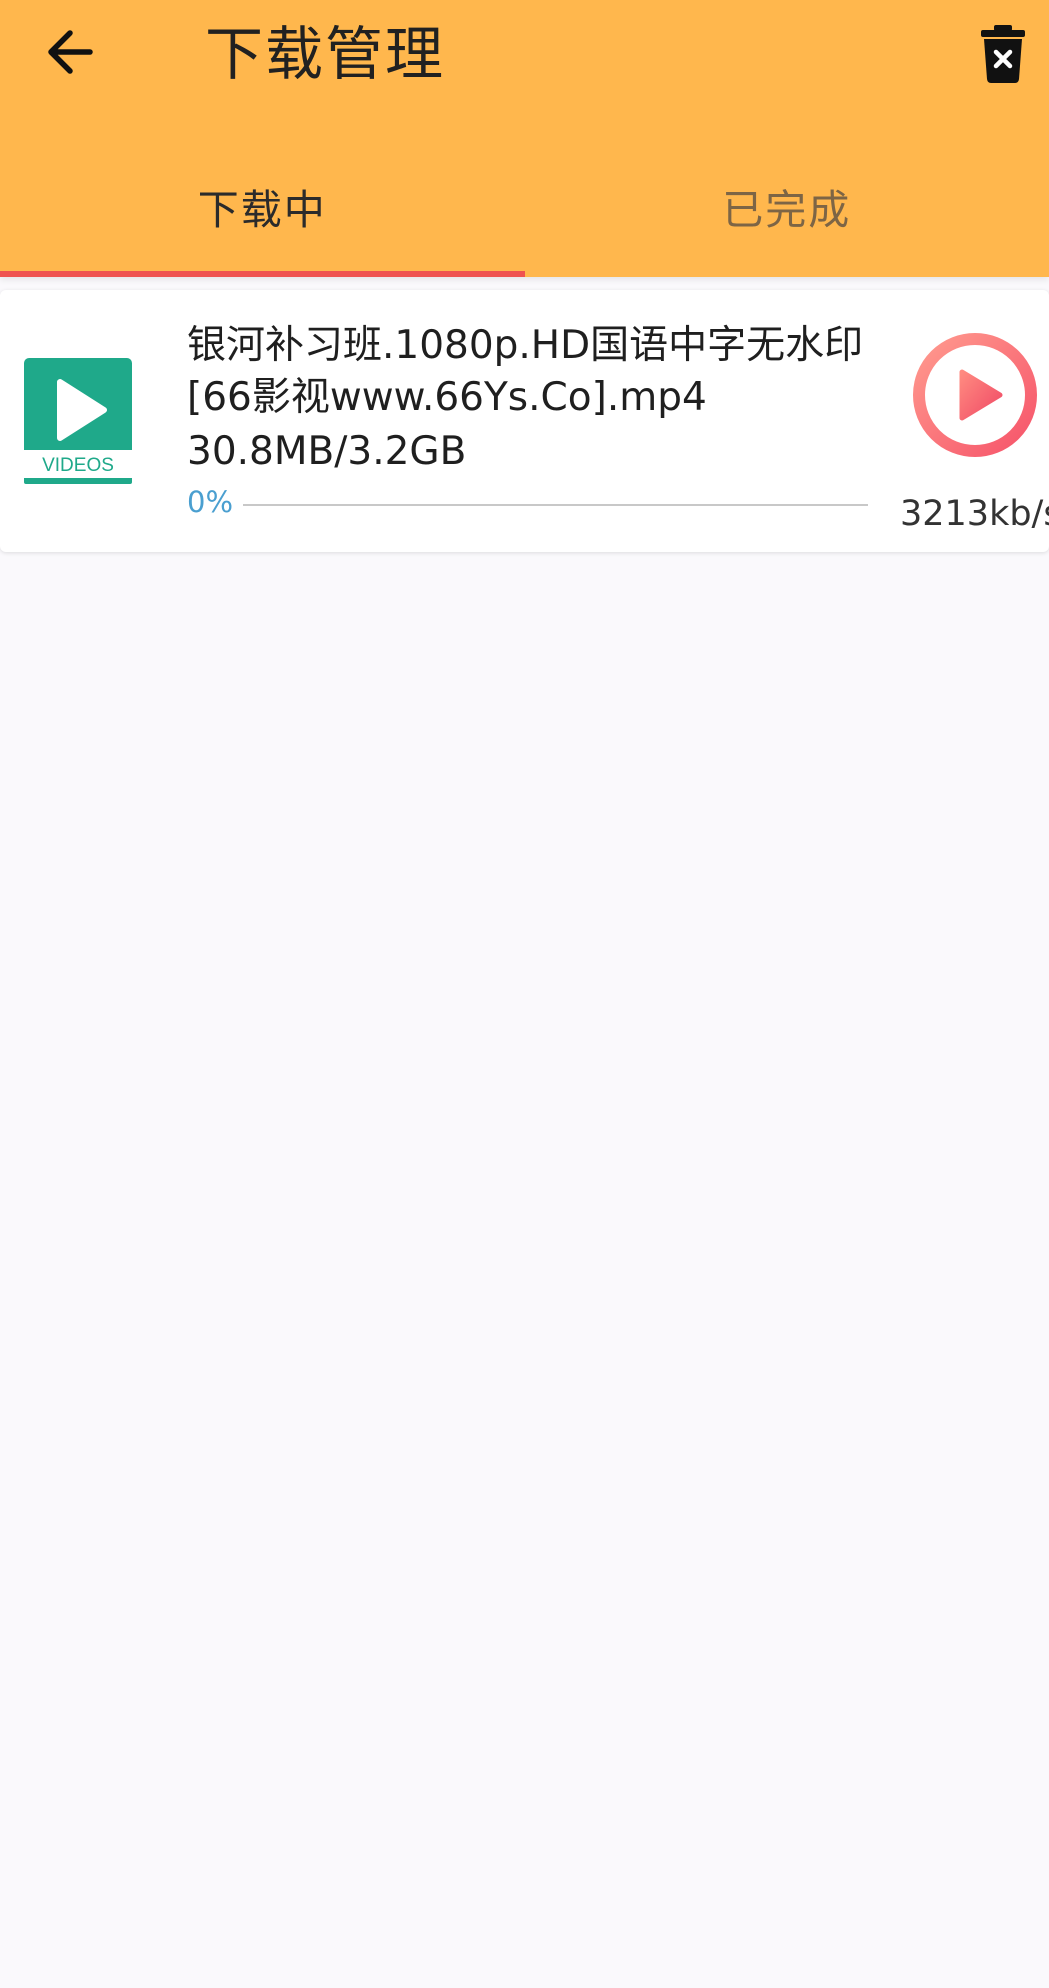  I want to click on progress-bar, so click(555, 505).